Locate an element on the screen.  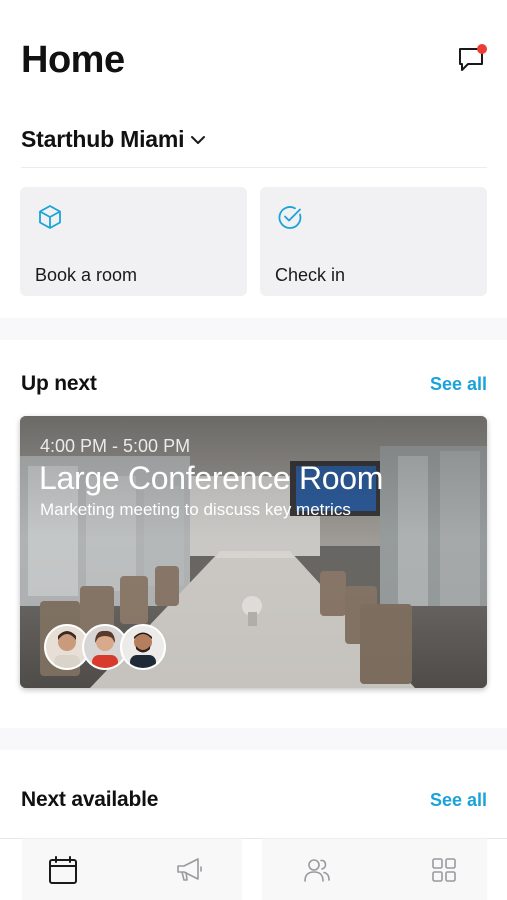
divider is located at coordinates (254, 167).